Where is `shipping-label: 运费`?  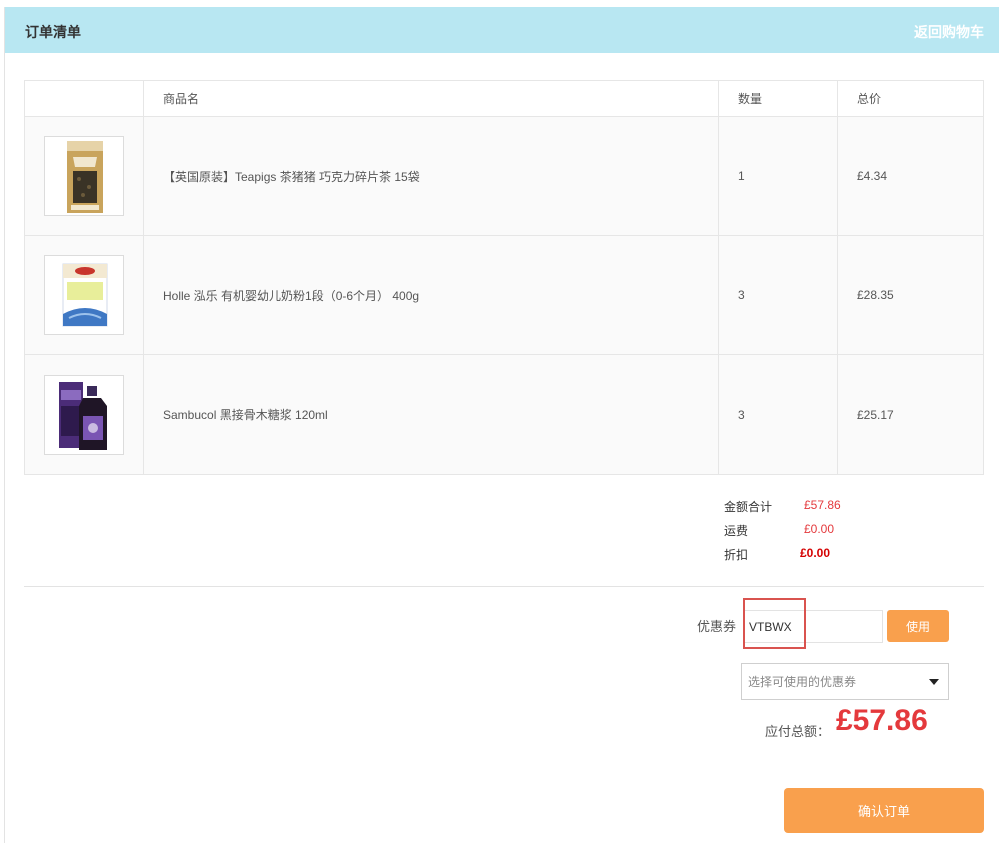
shipping-label: 运费 is located at coordinates (736, 531).